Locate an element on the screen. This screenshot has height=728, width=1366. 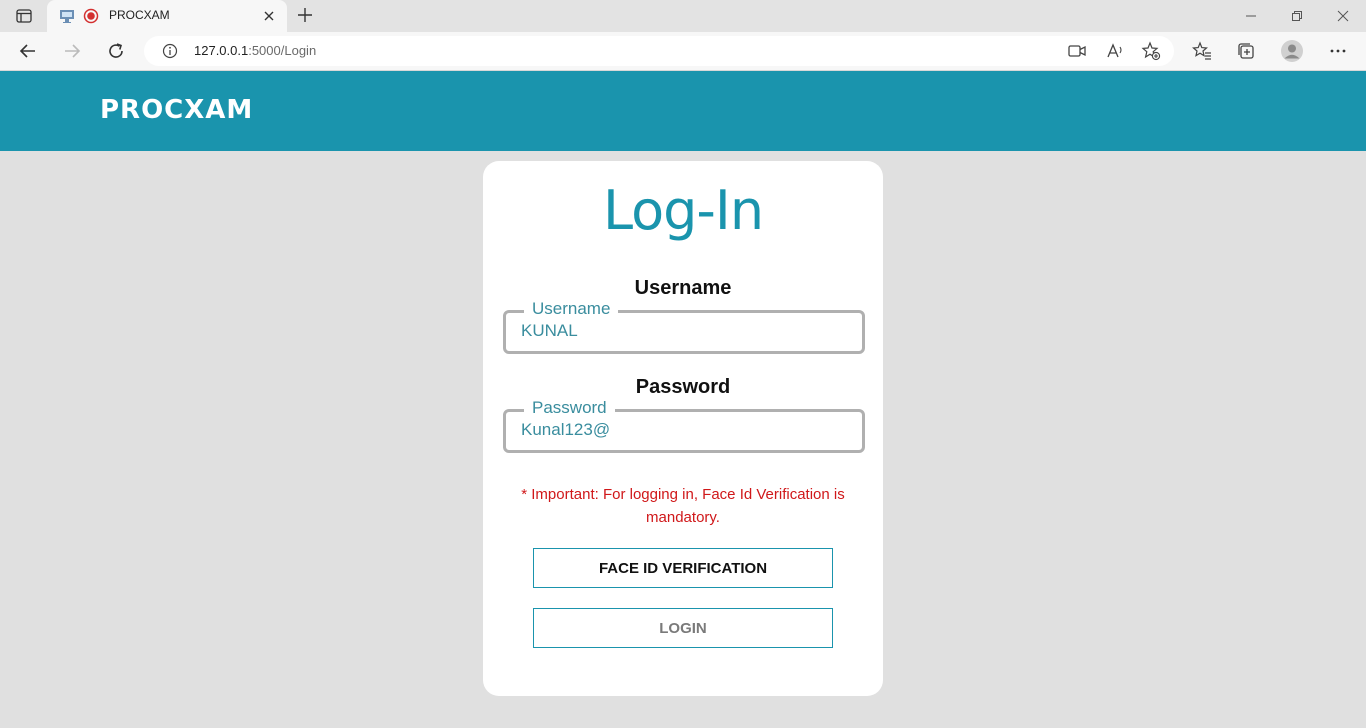
password-field: Password Kunal123@ is located at coordinates (684, 425).